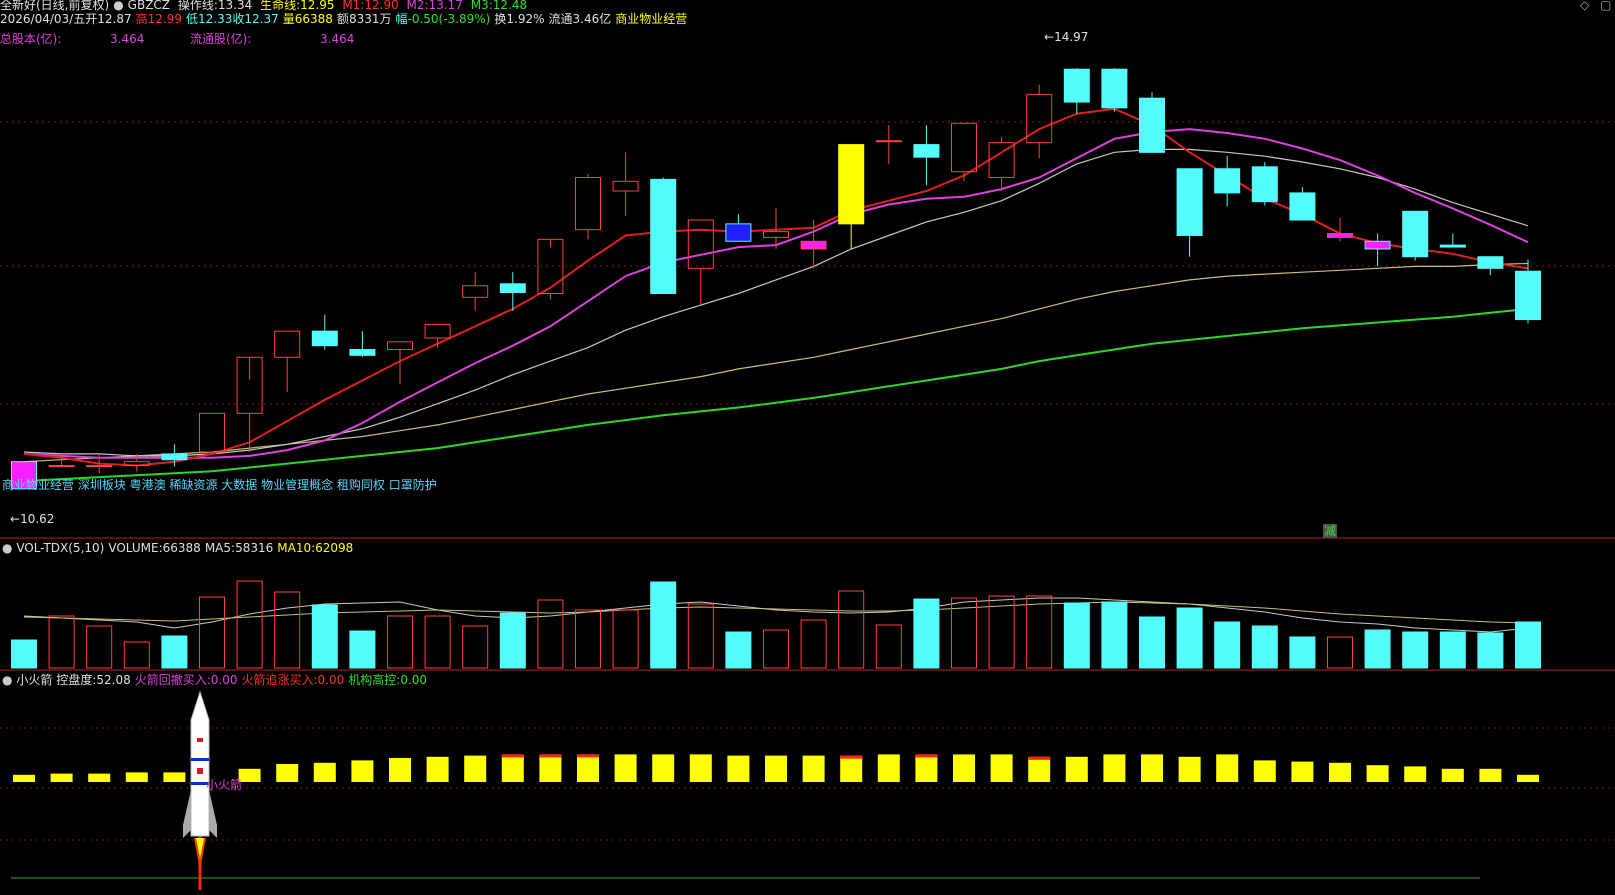  Describe the element at coordinates (370, 19) in the screenshot. I see `quote-amount: 8331万` at that location.